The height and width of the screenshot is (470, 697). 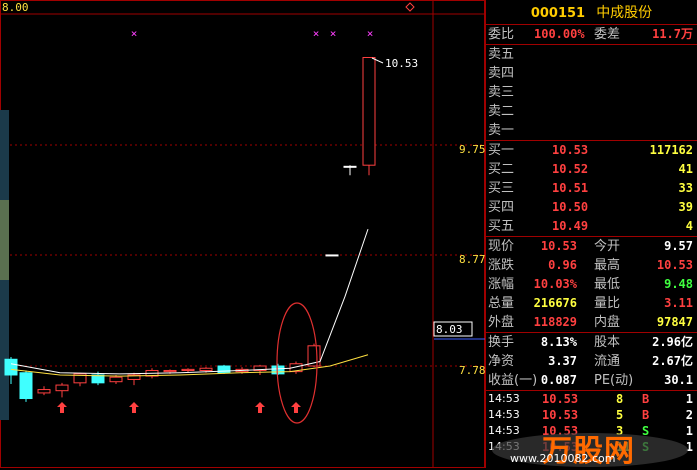 I want to click on fund-label: 换手, so click(x=501, y=342).